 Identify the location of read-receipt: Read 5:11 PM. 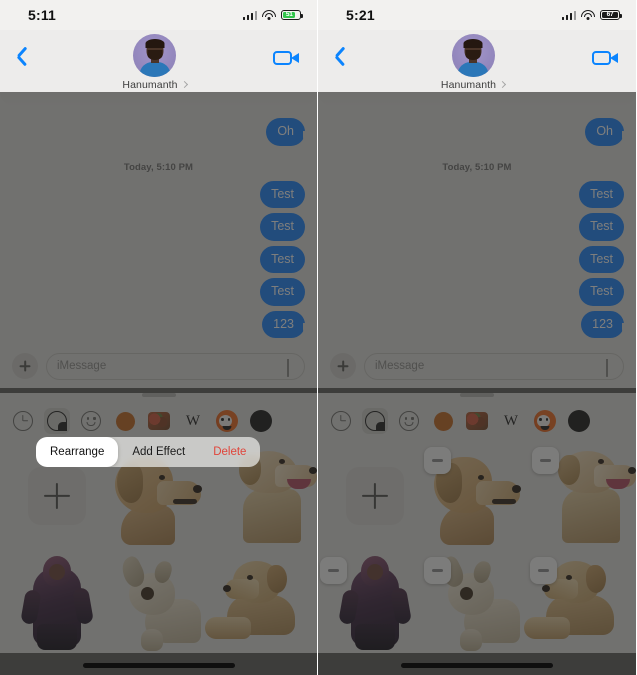
(477, 343).